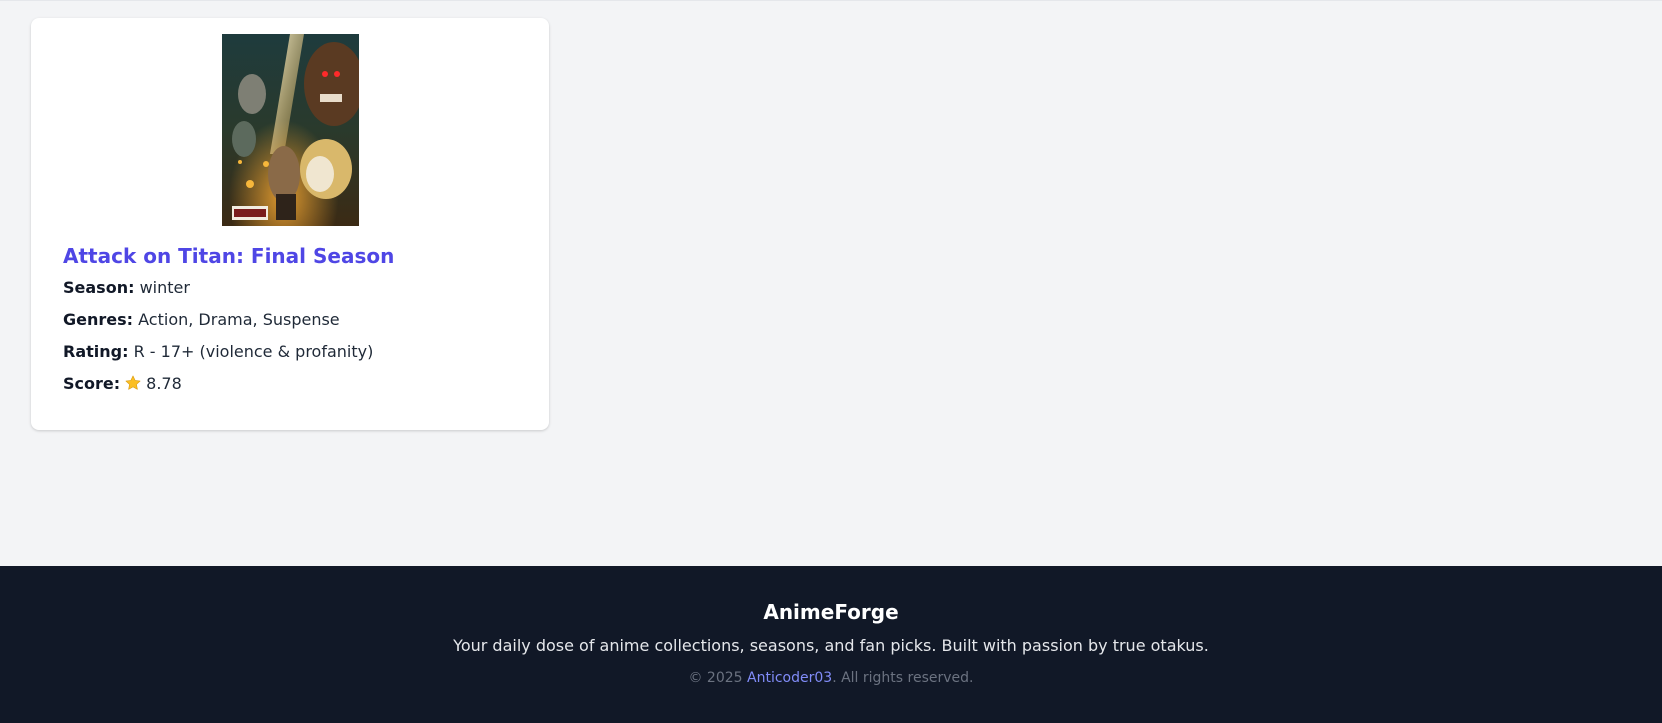 The height and width of the screenshot is (723, 1662). I want to click on copyright-suffix: . All rights reserved., so click(903, 678).